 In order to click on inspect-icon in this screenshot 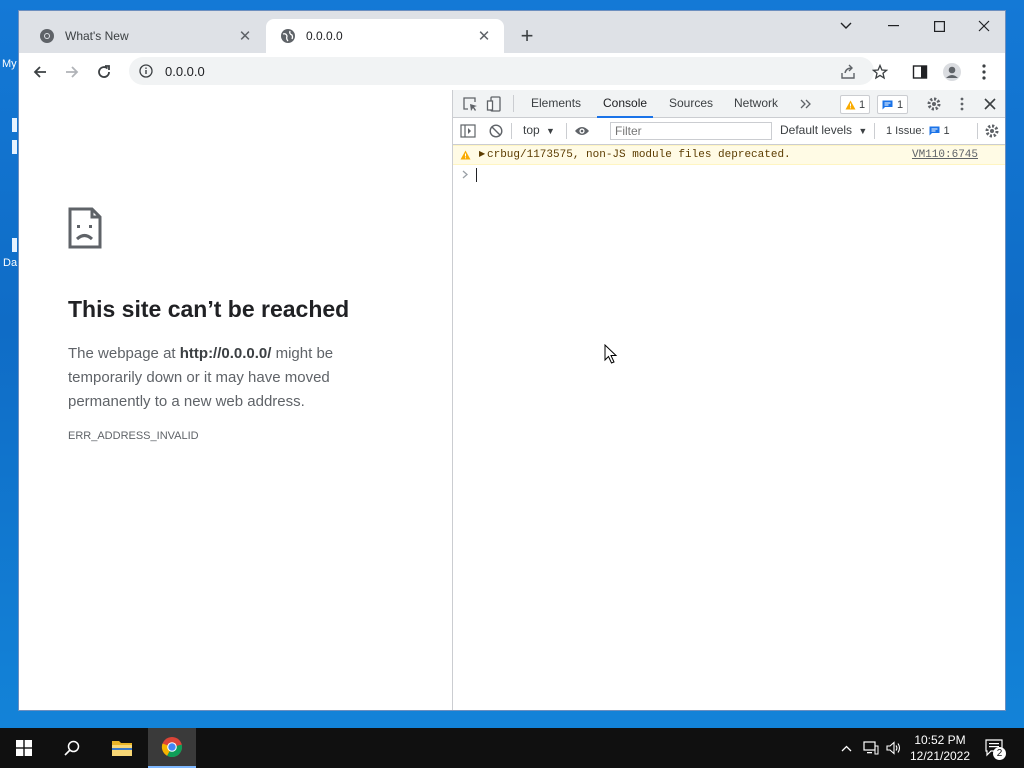, I will do `click(470, 104)`.